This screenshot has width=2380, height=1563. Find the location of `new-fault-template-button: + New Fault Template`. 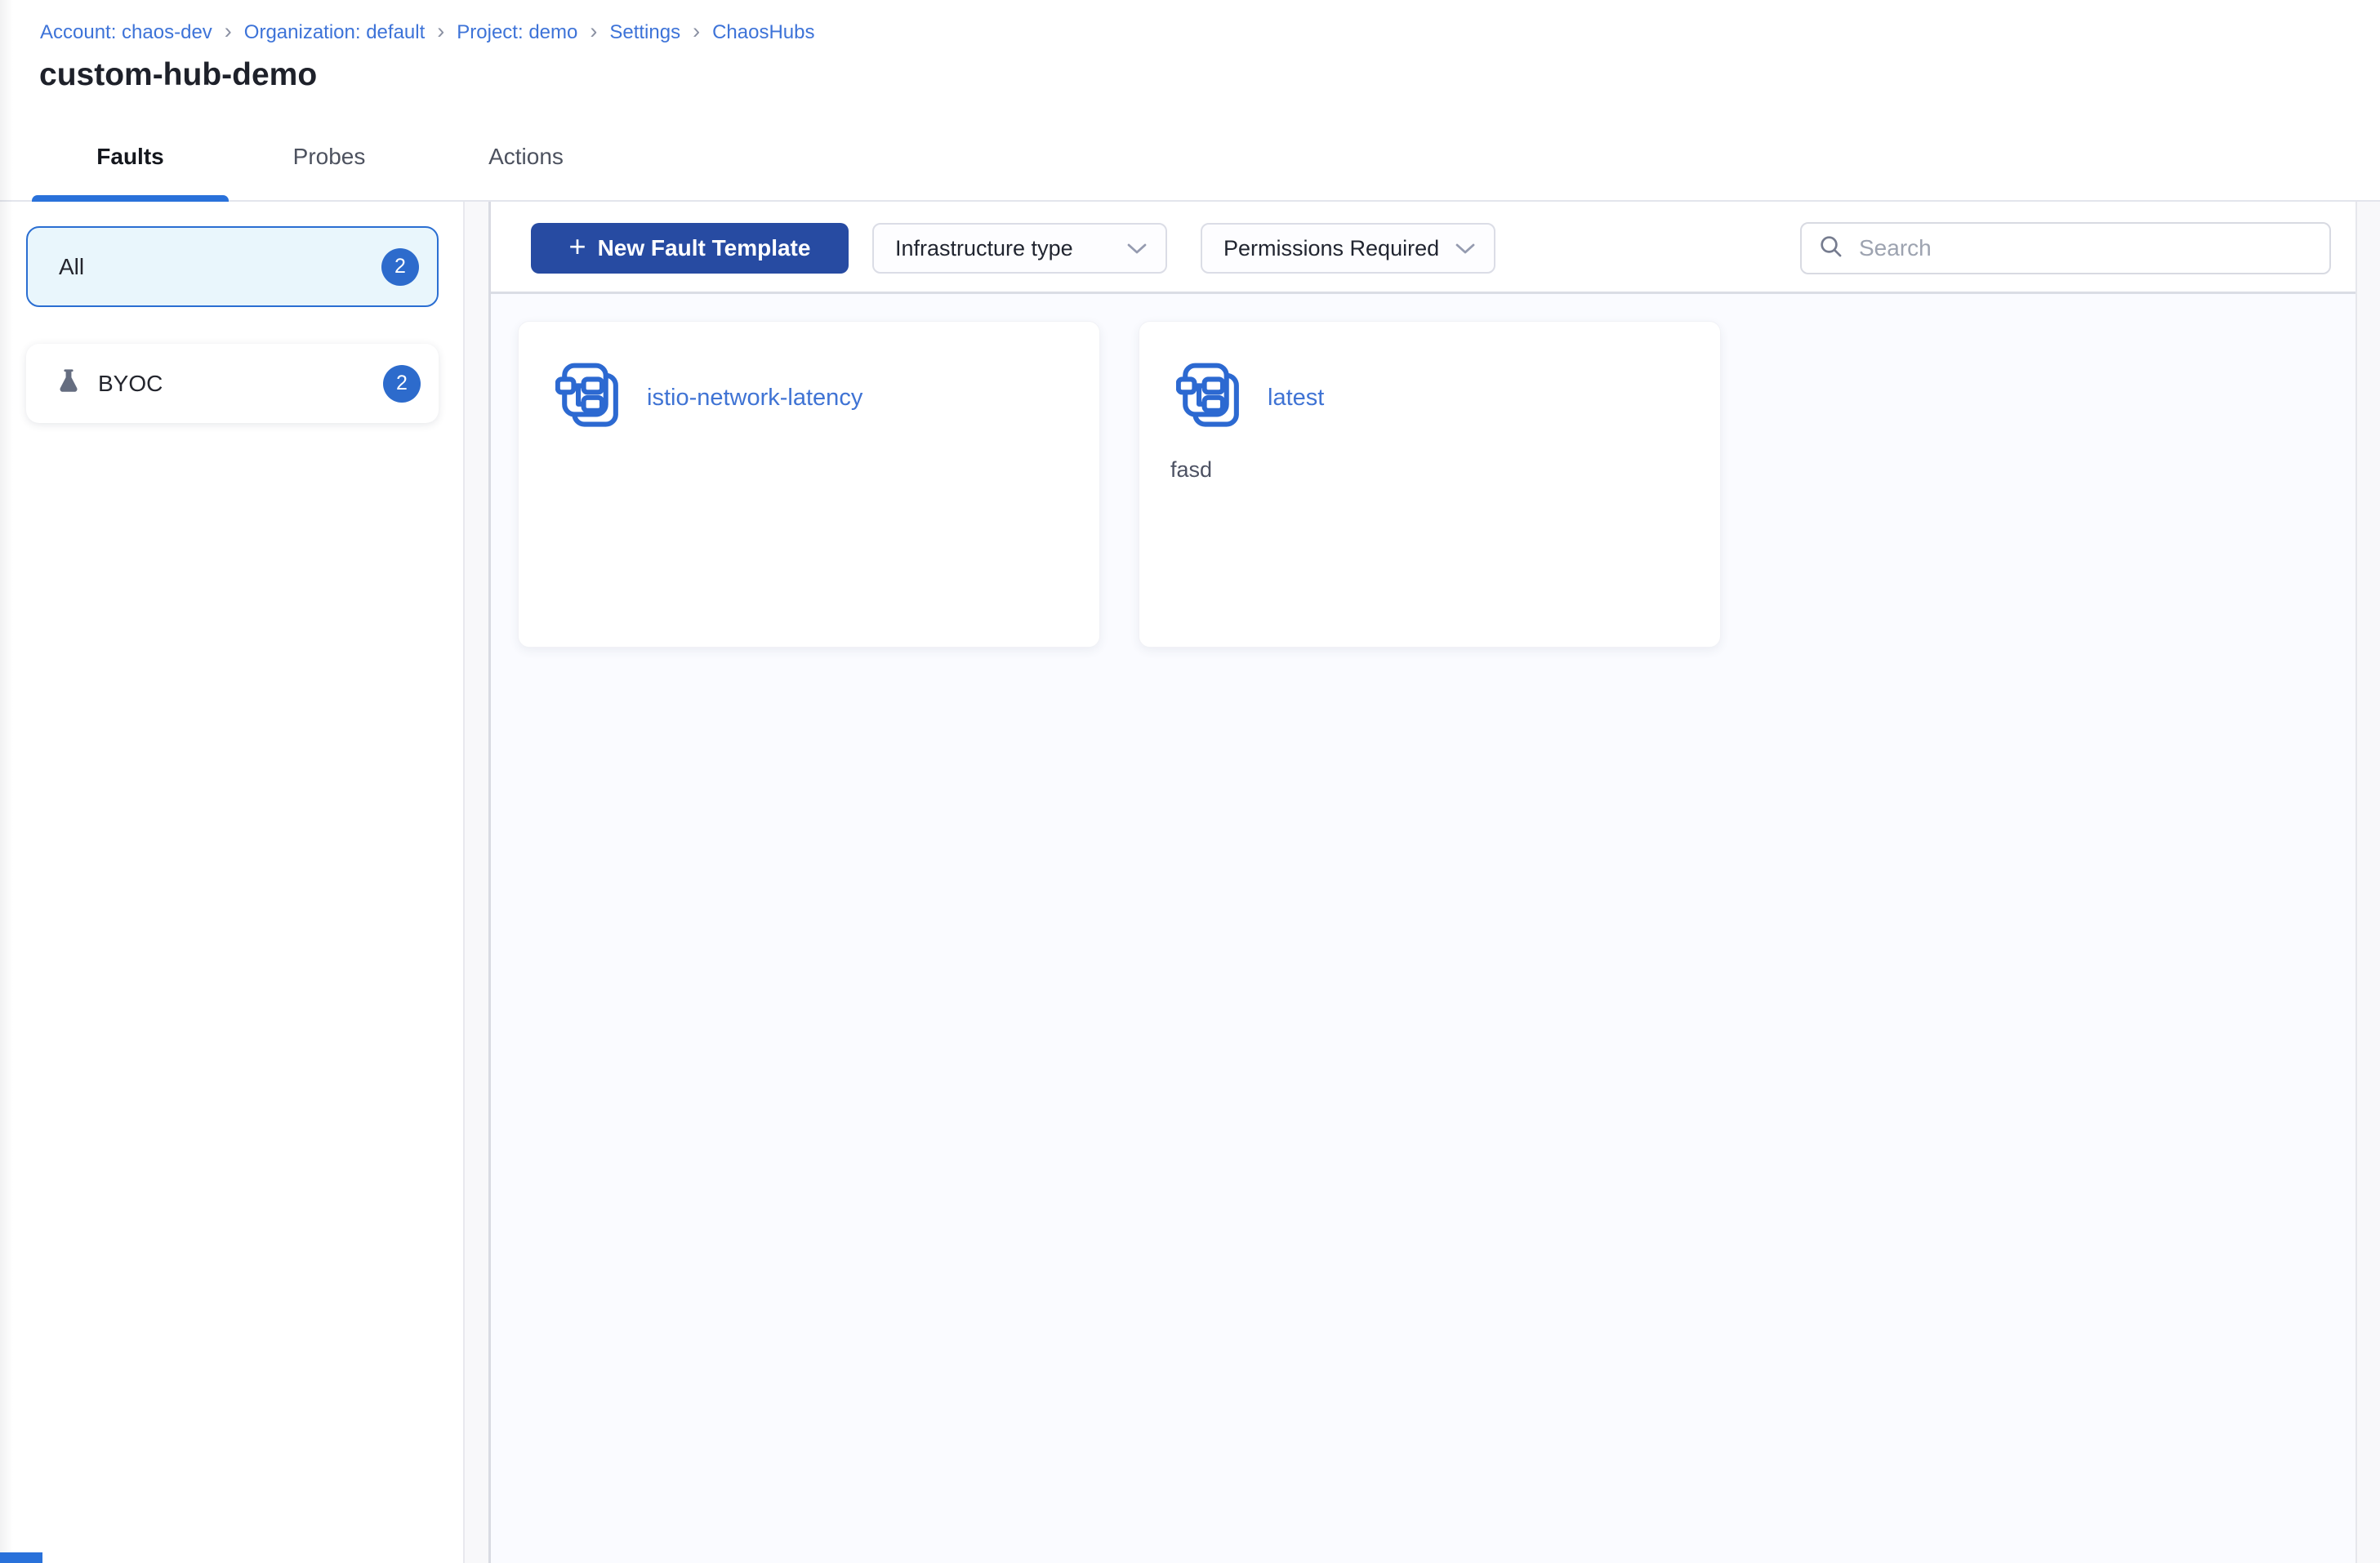

new-fault-template-button: + New Fault Template is located at coordinates (690, 248).